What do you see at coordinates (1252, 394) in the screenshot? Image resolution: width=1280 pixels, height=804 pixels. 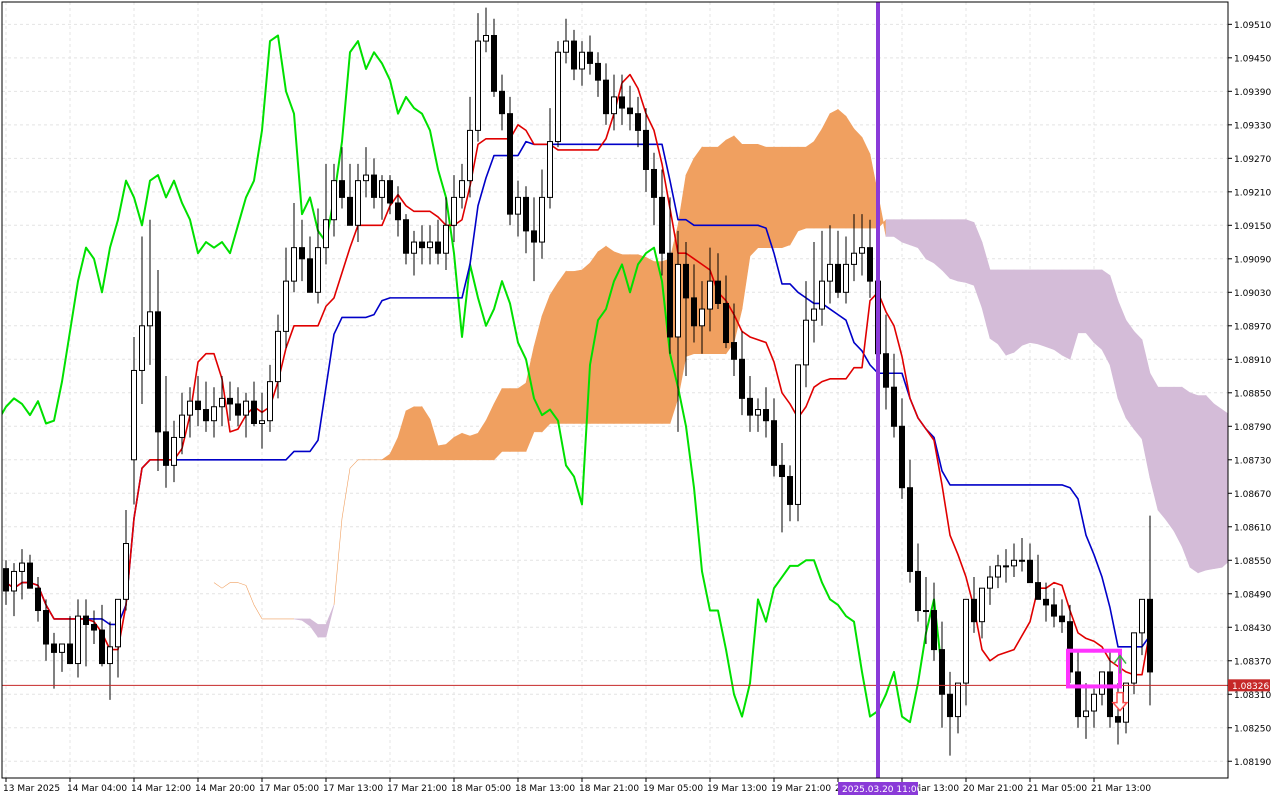 I see `y-tick-label: 1.08850` at bounding box center [1252, 394].